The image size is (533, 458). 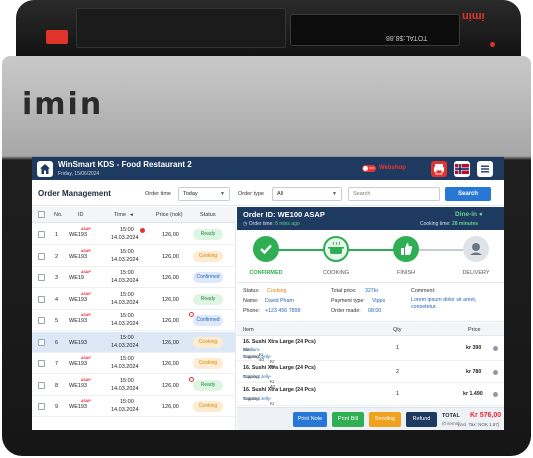 I want to click on step-confirmed, so click(x=266, y=249).